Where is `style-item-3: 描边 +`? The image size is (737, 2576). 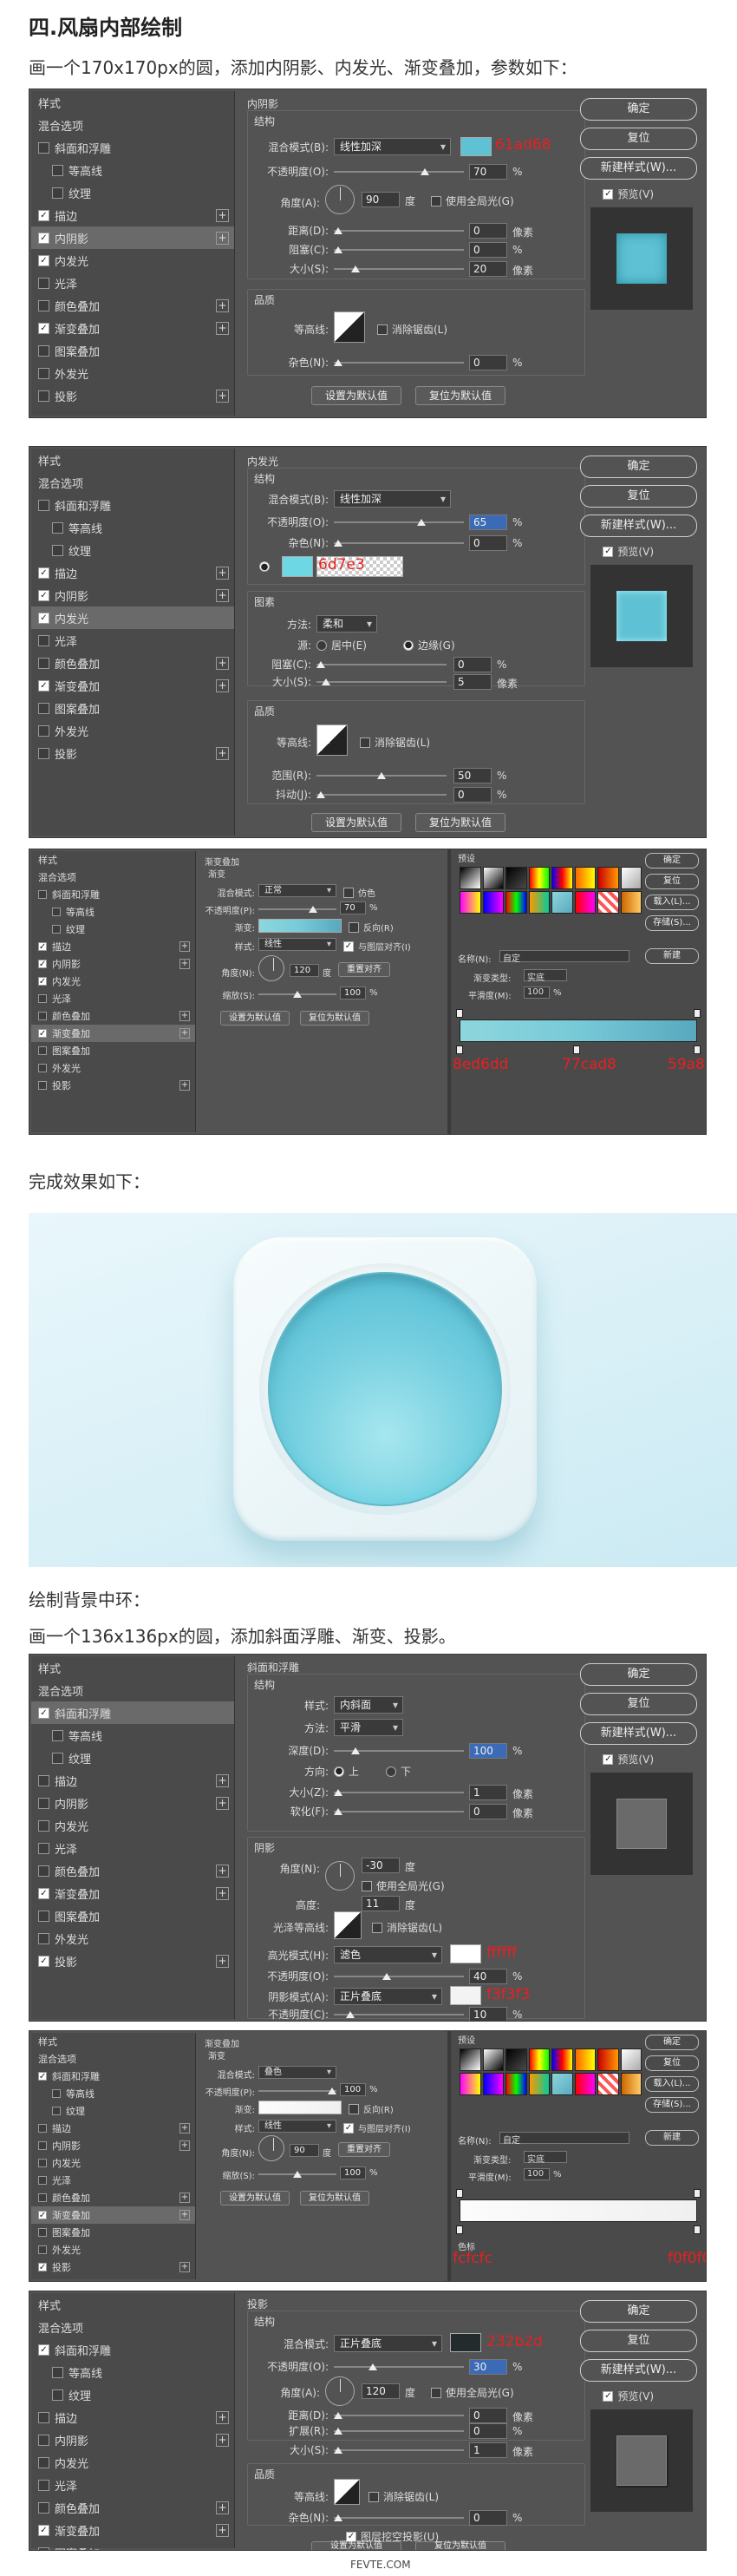
style-item-3: 描边 + is located at coordinates (132, 2417).